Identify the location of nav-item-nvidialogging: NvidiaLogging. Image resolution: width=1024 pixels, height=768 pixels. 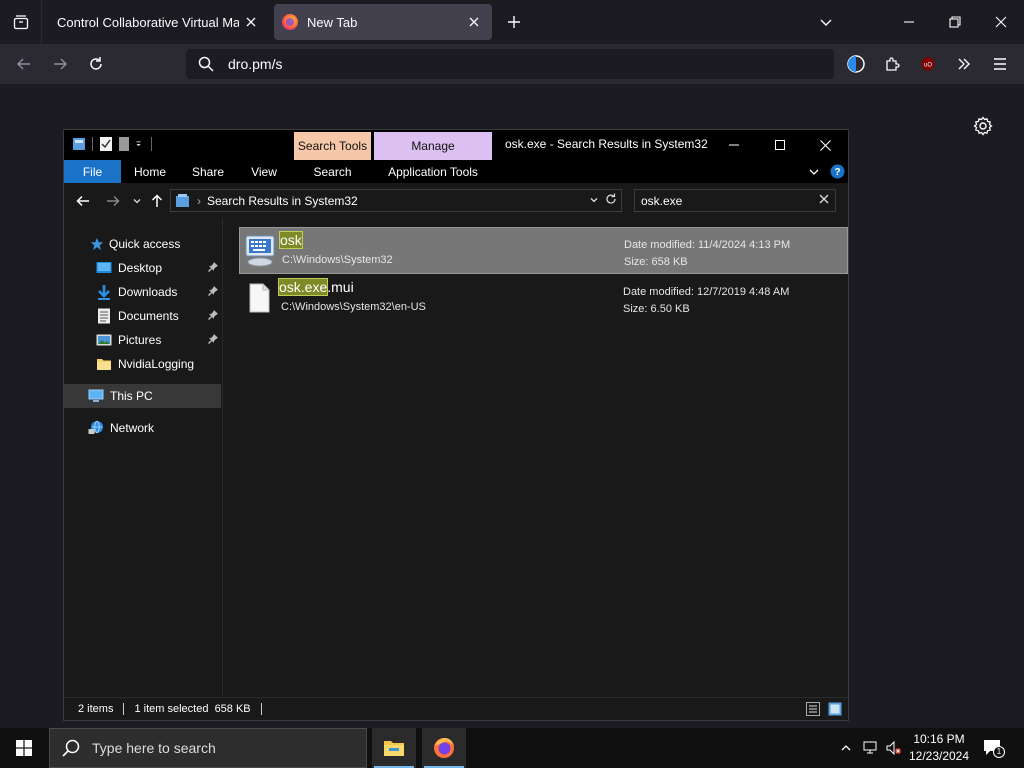
(142, 364).